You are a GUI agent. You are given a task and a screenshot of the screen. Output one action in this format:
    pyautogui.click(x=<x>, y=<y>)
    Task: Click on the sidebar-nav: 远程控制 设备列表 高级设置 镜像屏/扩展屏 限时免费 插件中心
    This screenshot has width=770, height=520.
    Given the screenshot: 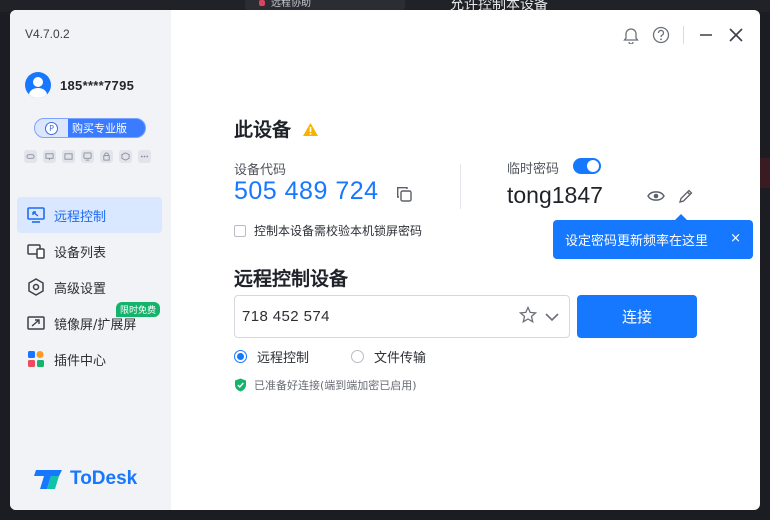 What is the action you would take?
    pyautogui.click(x=89, y=287)
    